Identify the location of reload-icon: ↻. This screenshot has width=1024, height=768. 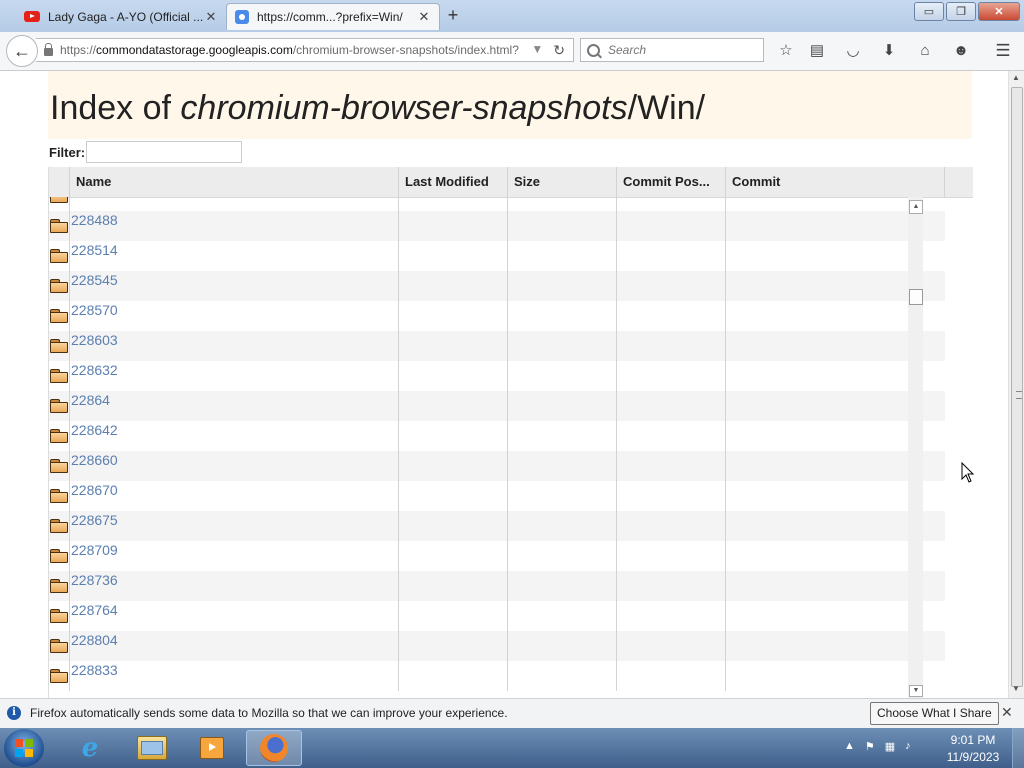
(559, 50).